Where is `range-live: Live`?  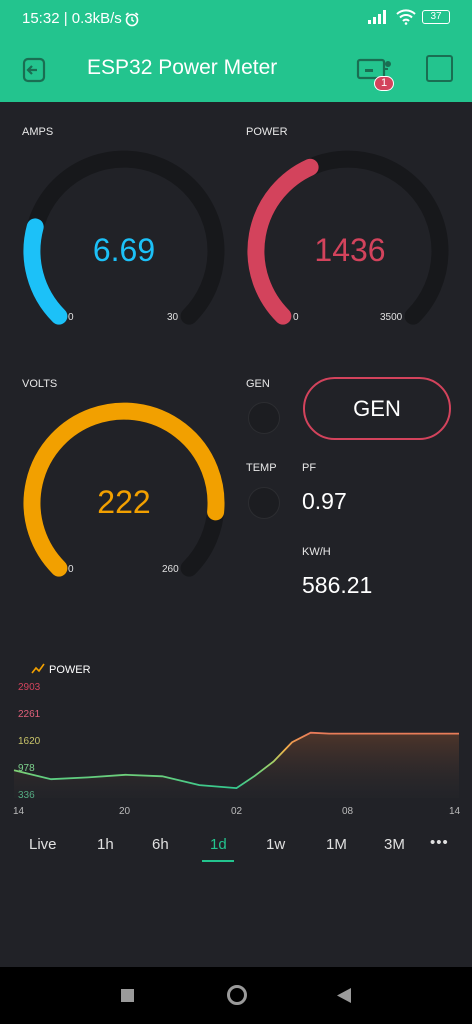
range-live: Live is located at coordinates (43, 844).